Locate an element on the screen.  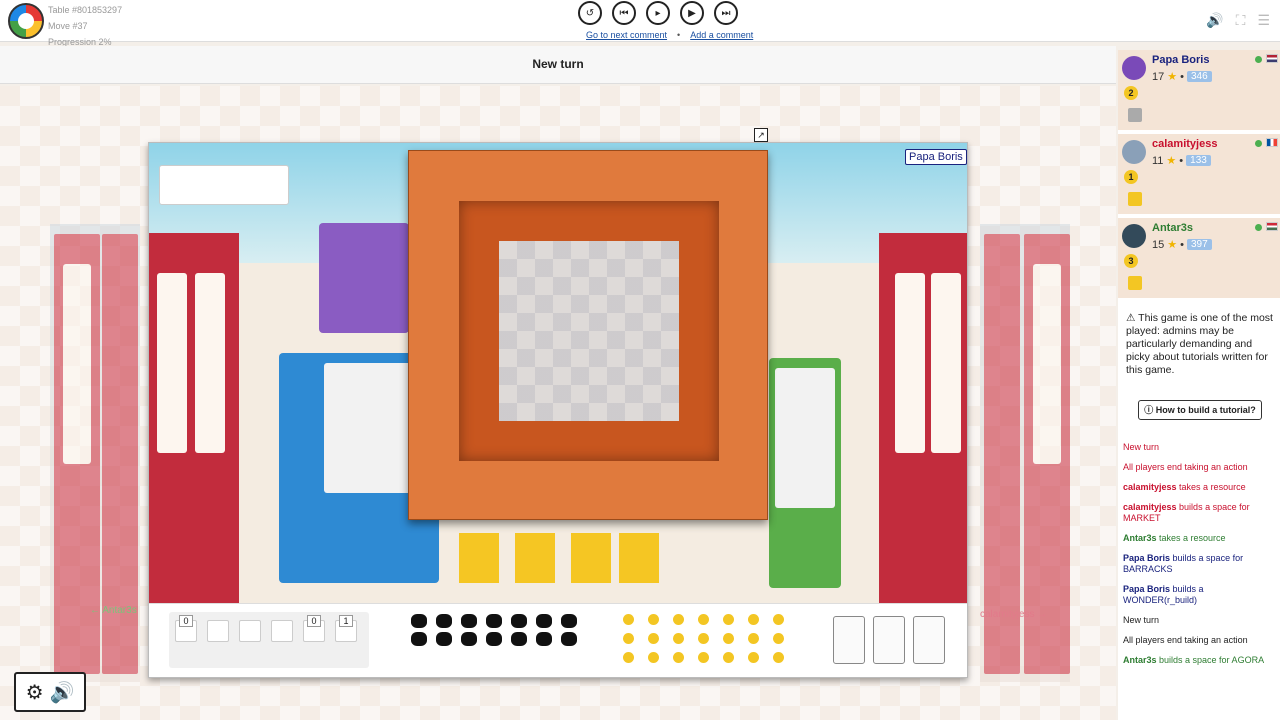
player-token: 2 is located at coordinates (1131, 93).